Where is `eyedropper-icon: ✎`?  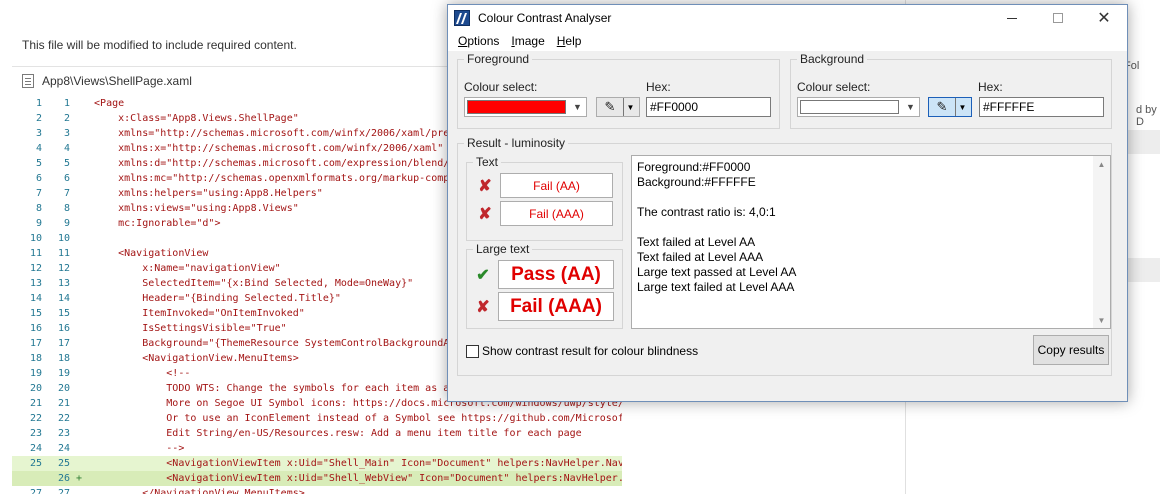 eyedropper-icon: ✎ is located at coordinates (610, 106).